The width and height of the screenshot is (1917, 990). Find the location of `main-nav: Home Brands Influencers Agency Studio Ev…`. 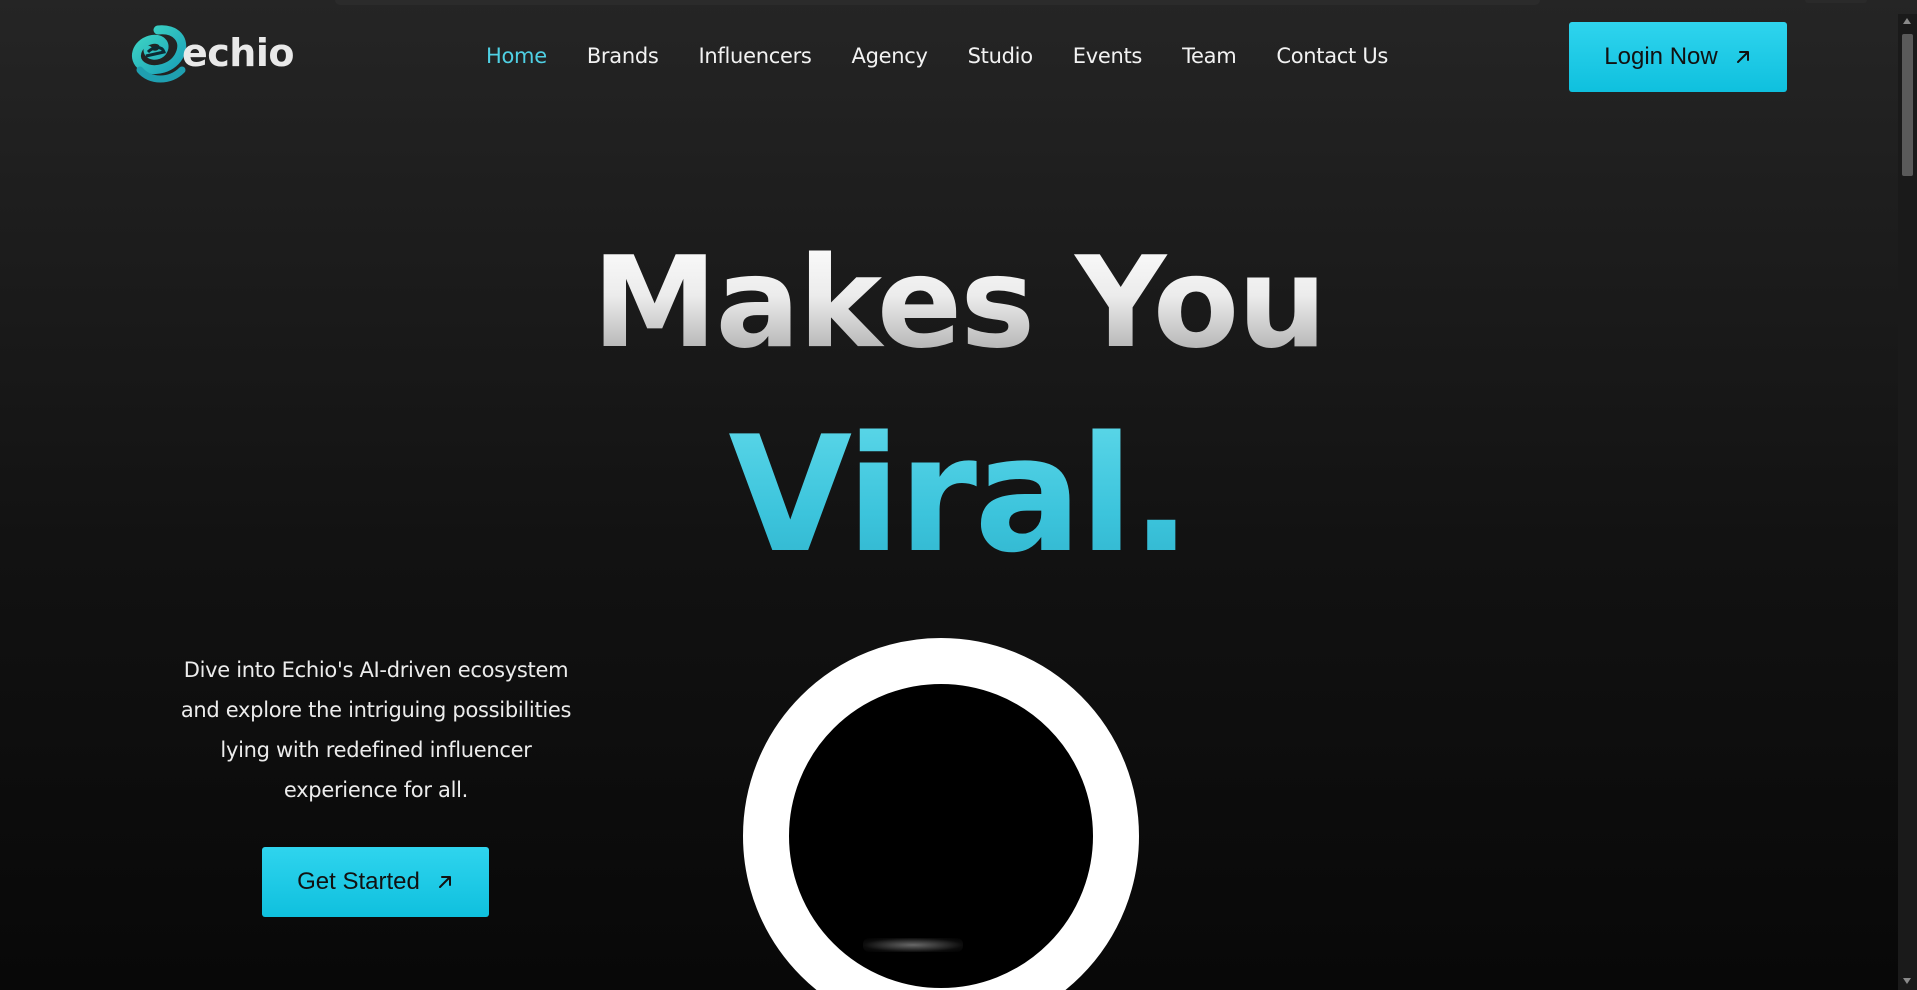

main-nav: Home Brands Influencers Agency Studio Ev… is located at coordinates (957, 58).